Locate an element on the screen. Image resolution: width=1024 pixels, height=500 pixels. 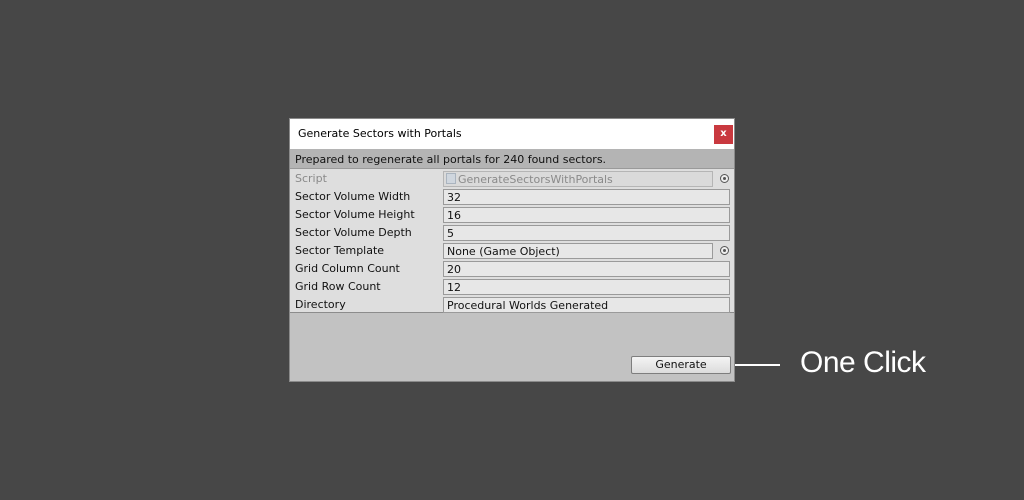
sector-volume-width-input: 32 is located at coordinates (586, 197).